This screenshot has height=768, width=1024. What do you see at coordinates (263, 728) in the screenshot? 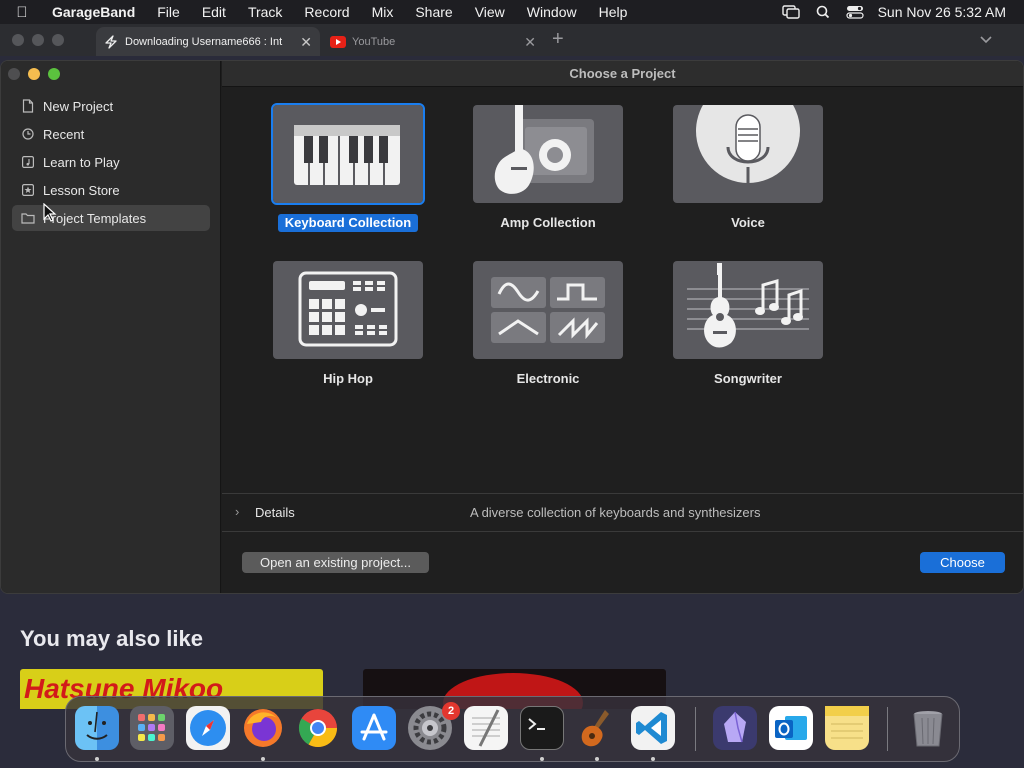
I see `firefox-icon` at bounding box center [263, 728].